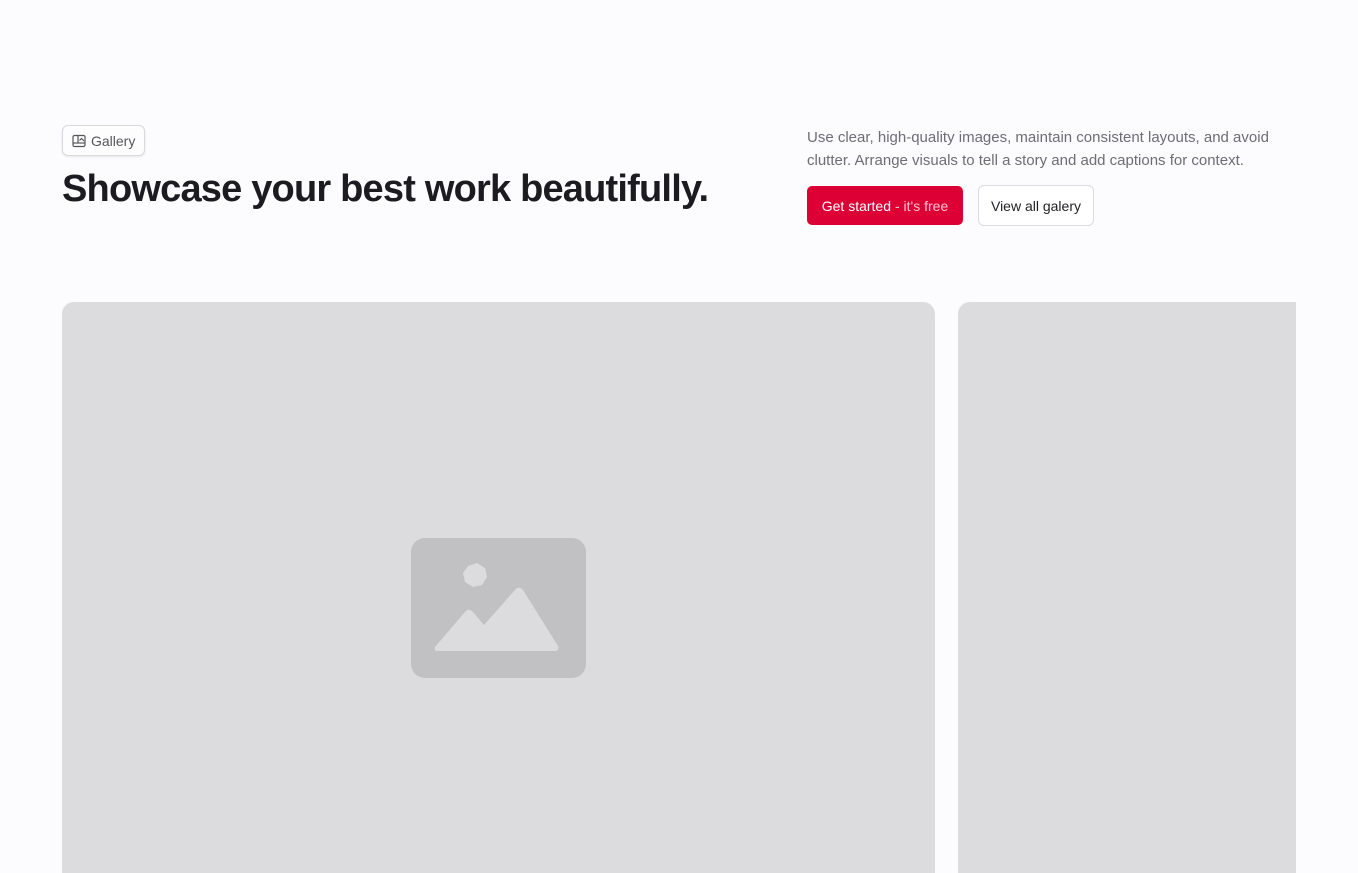  Describe the element at coordinates (113, 140) in the screenshot. I see `gallery-badge-label: Gallery` at that location.